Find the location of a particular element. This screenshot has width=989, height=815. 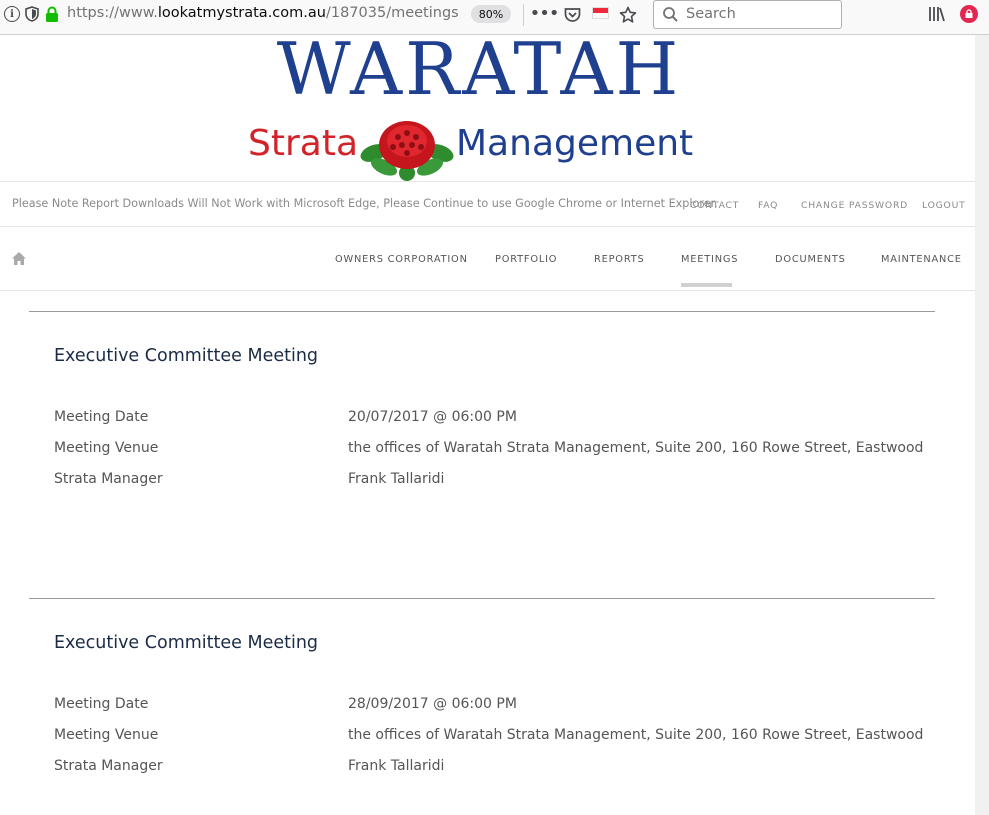

page-actions-menu-icon: ••• is located at coordinates (545, 14).